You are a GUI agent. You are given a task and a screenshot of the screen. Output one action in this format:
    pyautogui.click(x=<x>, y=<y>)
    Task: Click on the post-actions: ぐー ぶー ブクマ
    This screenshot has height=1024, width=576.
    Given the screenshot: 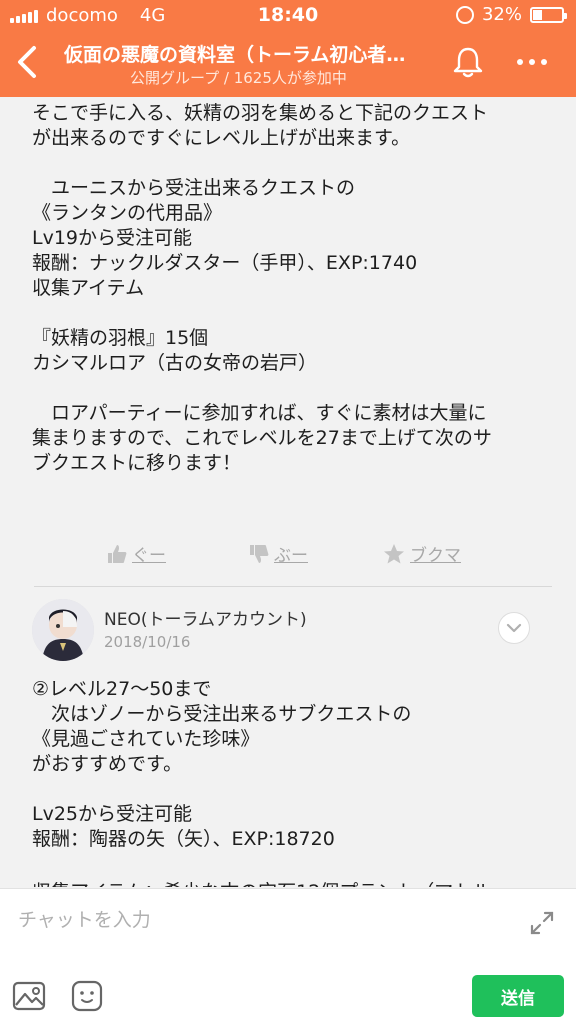 What is the action you would take?
    pyautogui.click(x=288, y=556)
    